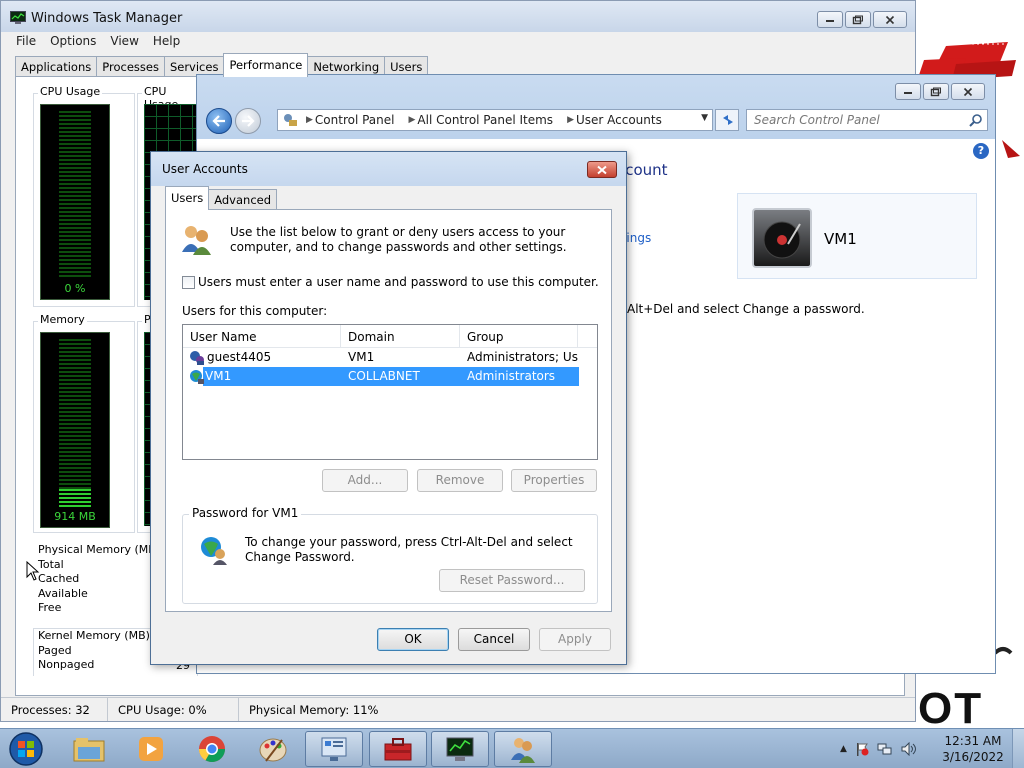 Image resolution: width=1024 pixels, height=768 pixels. Describe the element at coordinates (346, 66) in the screenshot. I see `tab-networking: Networking` at that location.